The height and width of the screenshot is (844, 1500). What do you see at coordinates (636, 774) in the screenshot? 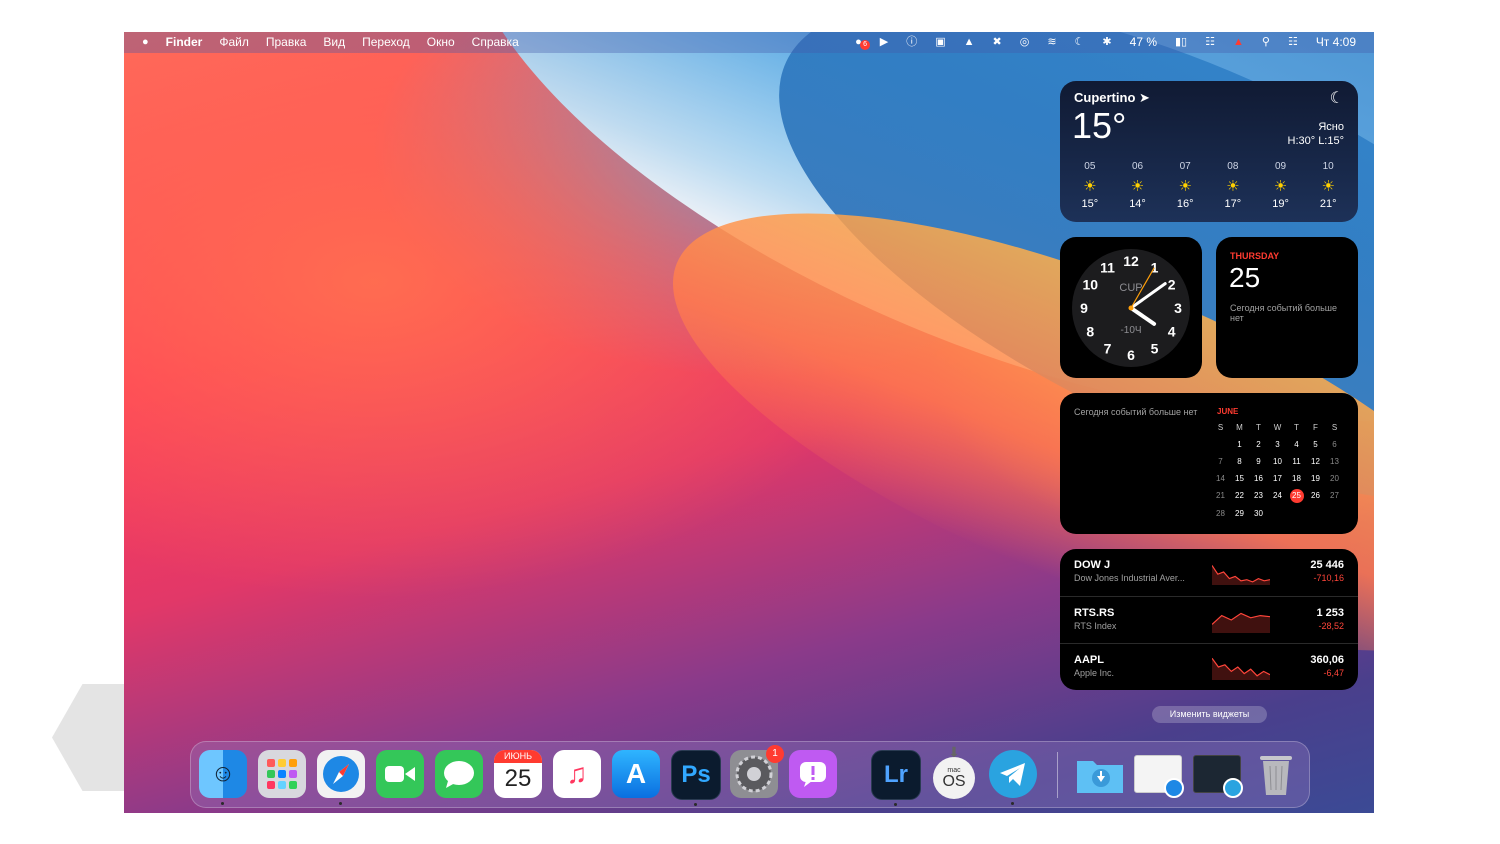
I see `app-store-icon: A` at bounding box center [636, 774].